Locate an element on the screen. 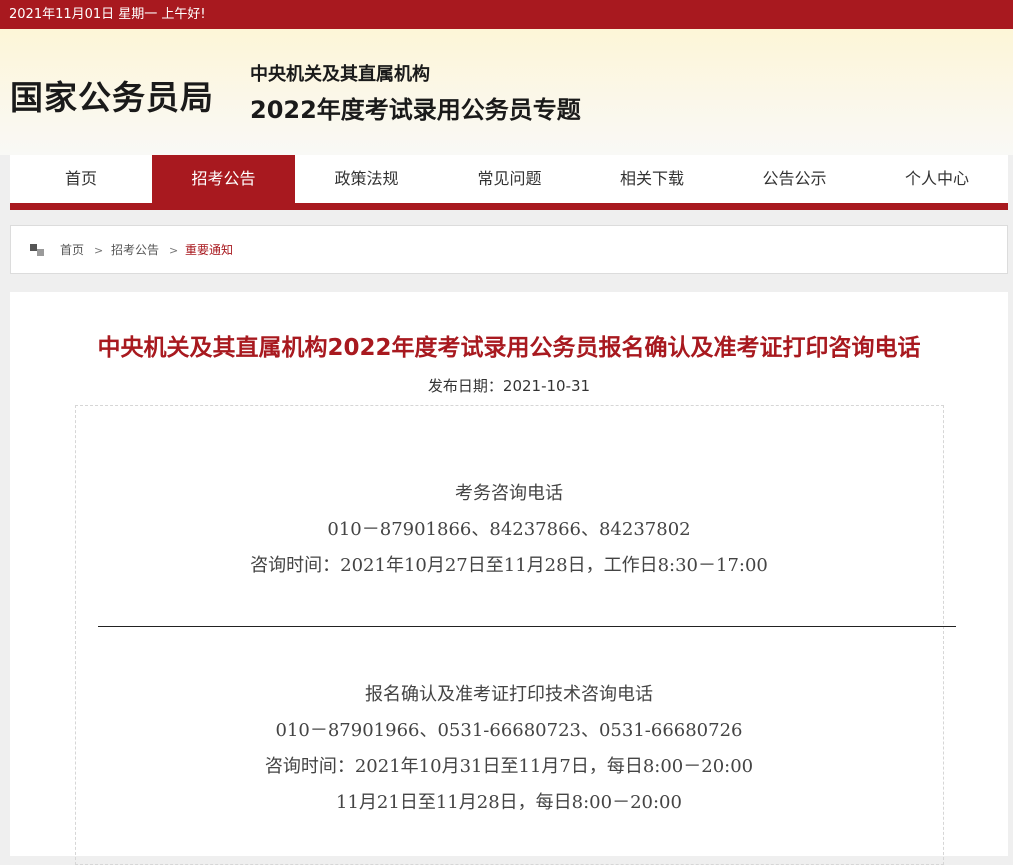 The width and height of the screenshot is (1013, 865). nav-item-announcements: 招考公告 is located at coordinates (223, 179).